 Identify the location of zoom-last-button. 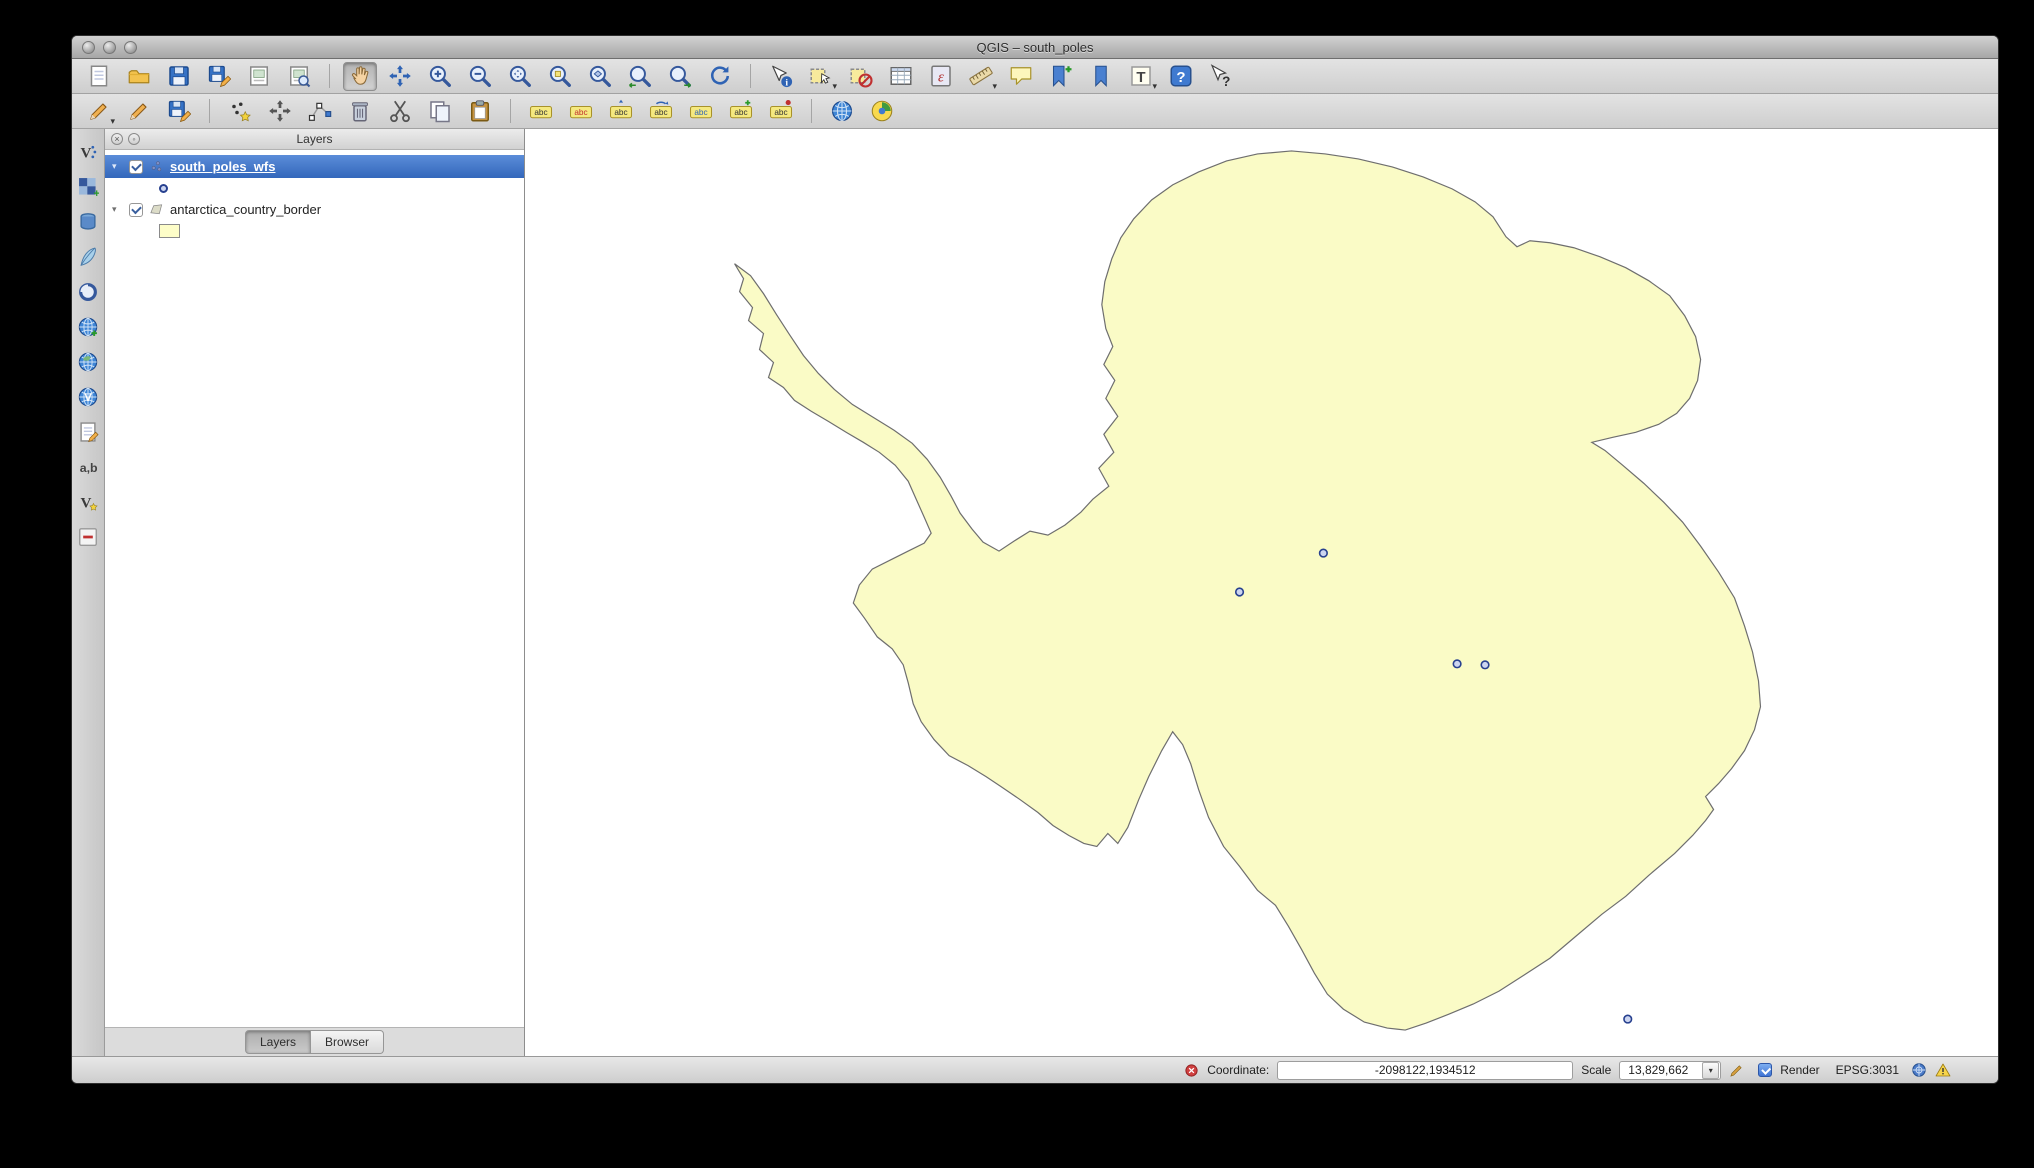
(640, 76).